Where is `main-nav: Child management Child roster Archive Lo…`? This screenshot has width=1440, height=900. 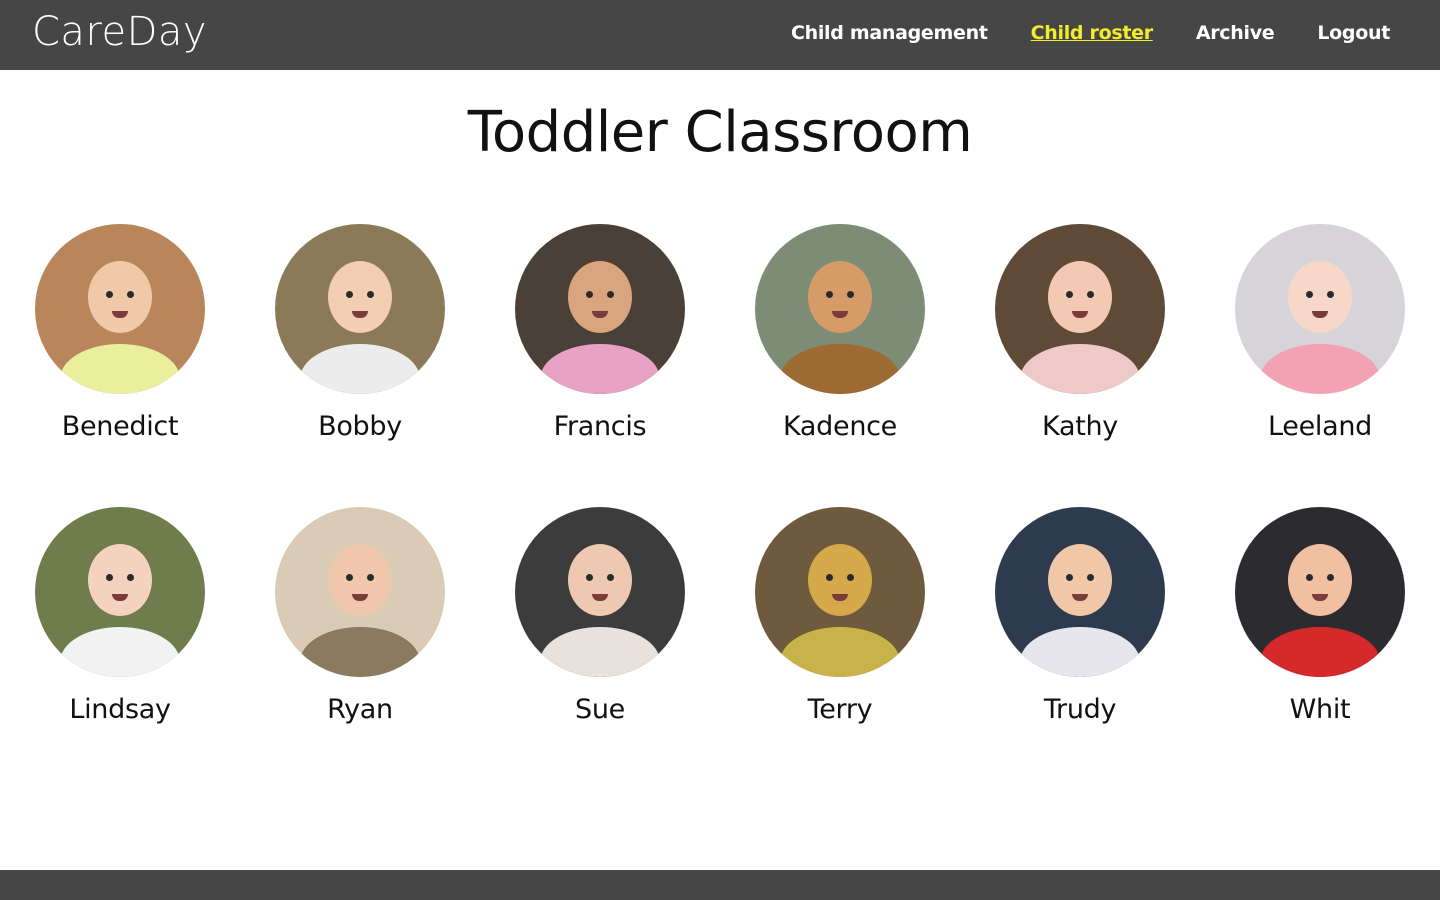 main-nav: Child management Child roster Archive Lo… is located at coordinates (1069, 33).